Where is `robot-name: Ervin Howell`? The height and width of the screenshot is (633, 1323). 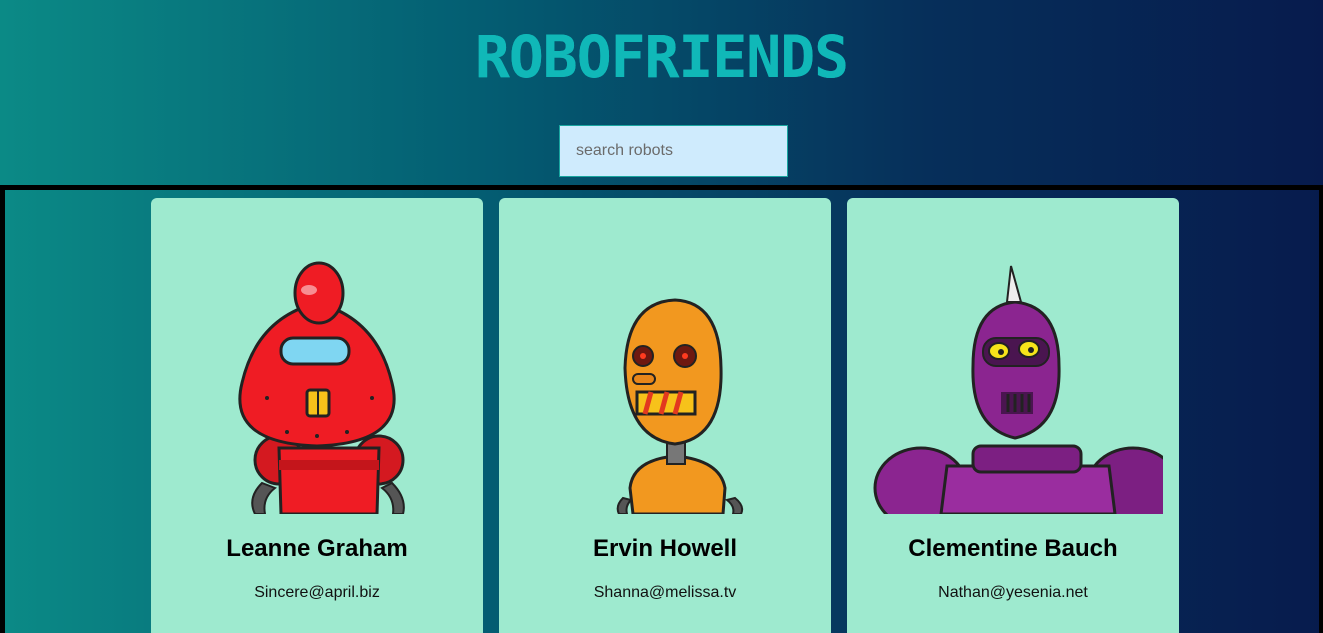 robot-name: Ervin Howell is located at coordinates (665, 548).